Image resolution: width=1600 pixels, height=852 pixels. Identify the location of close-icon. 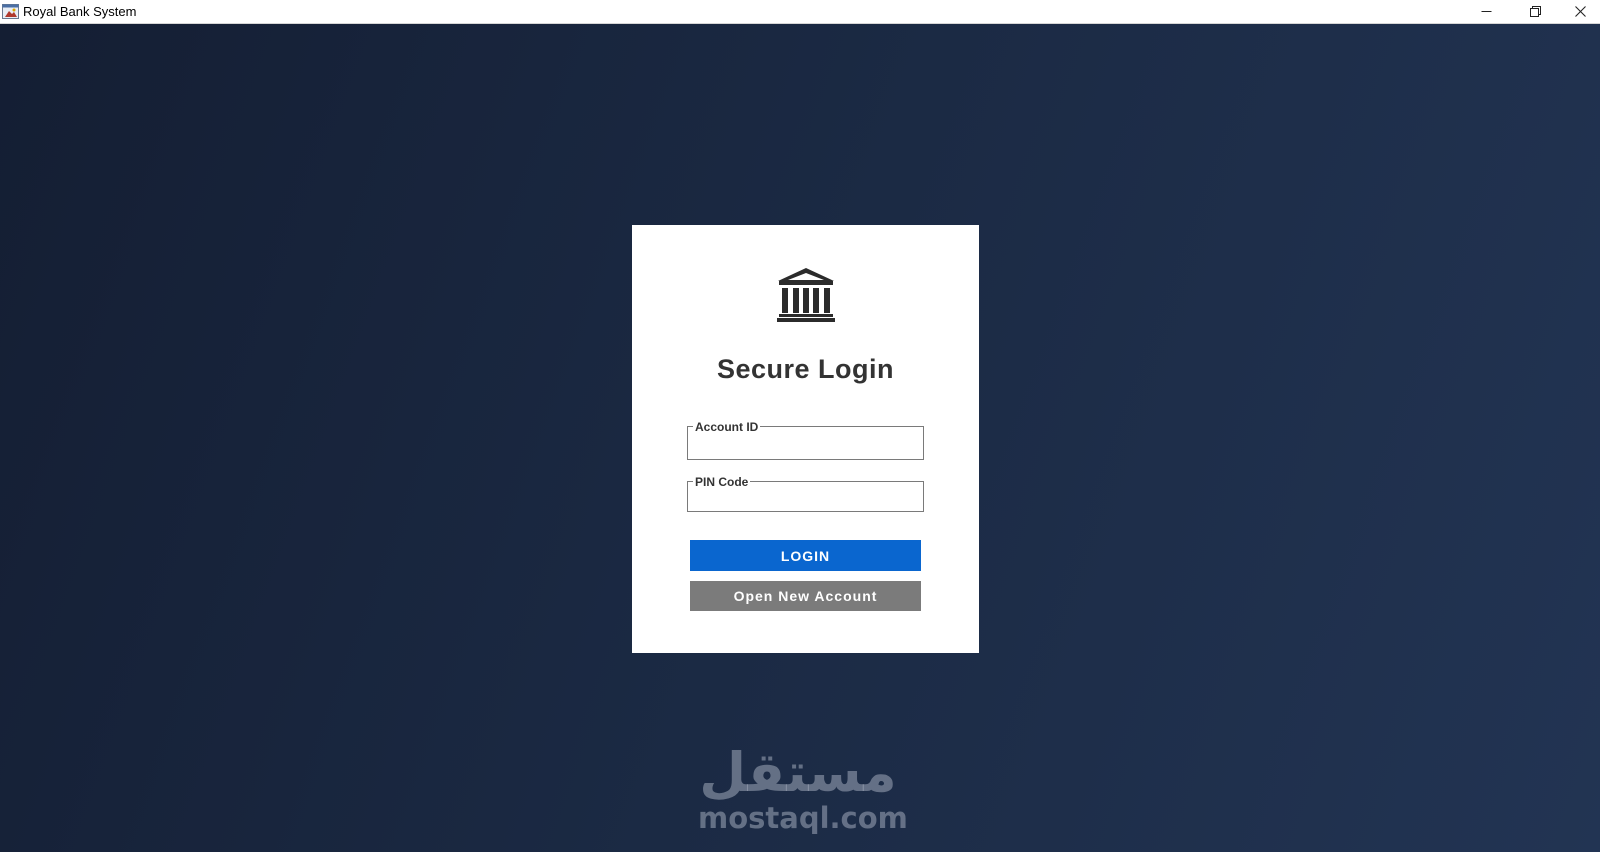
(1580, 11).